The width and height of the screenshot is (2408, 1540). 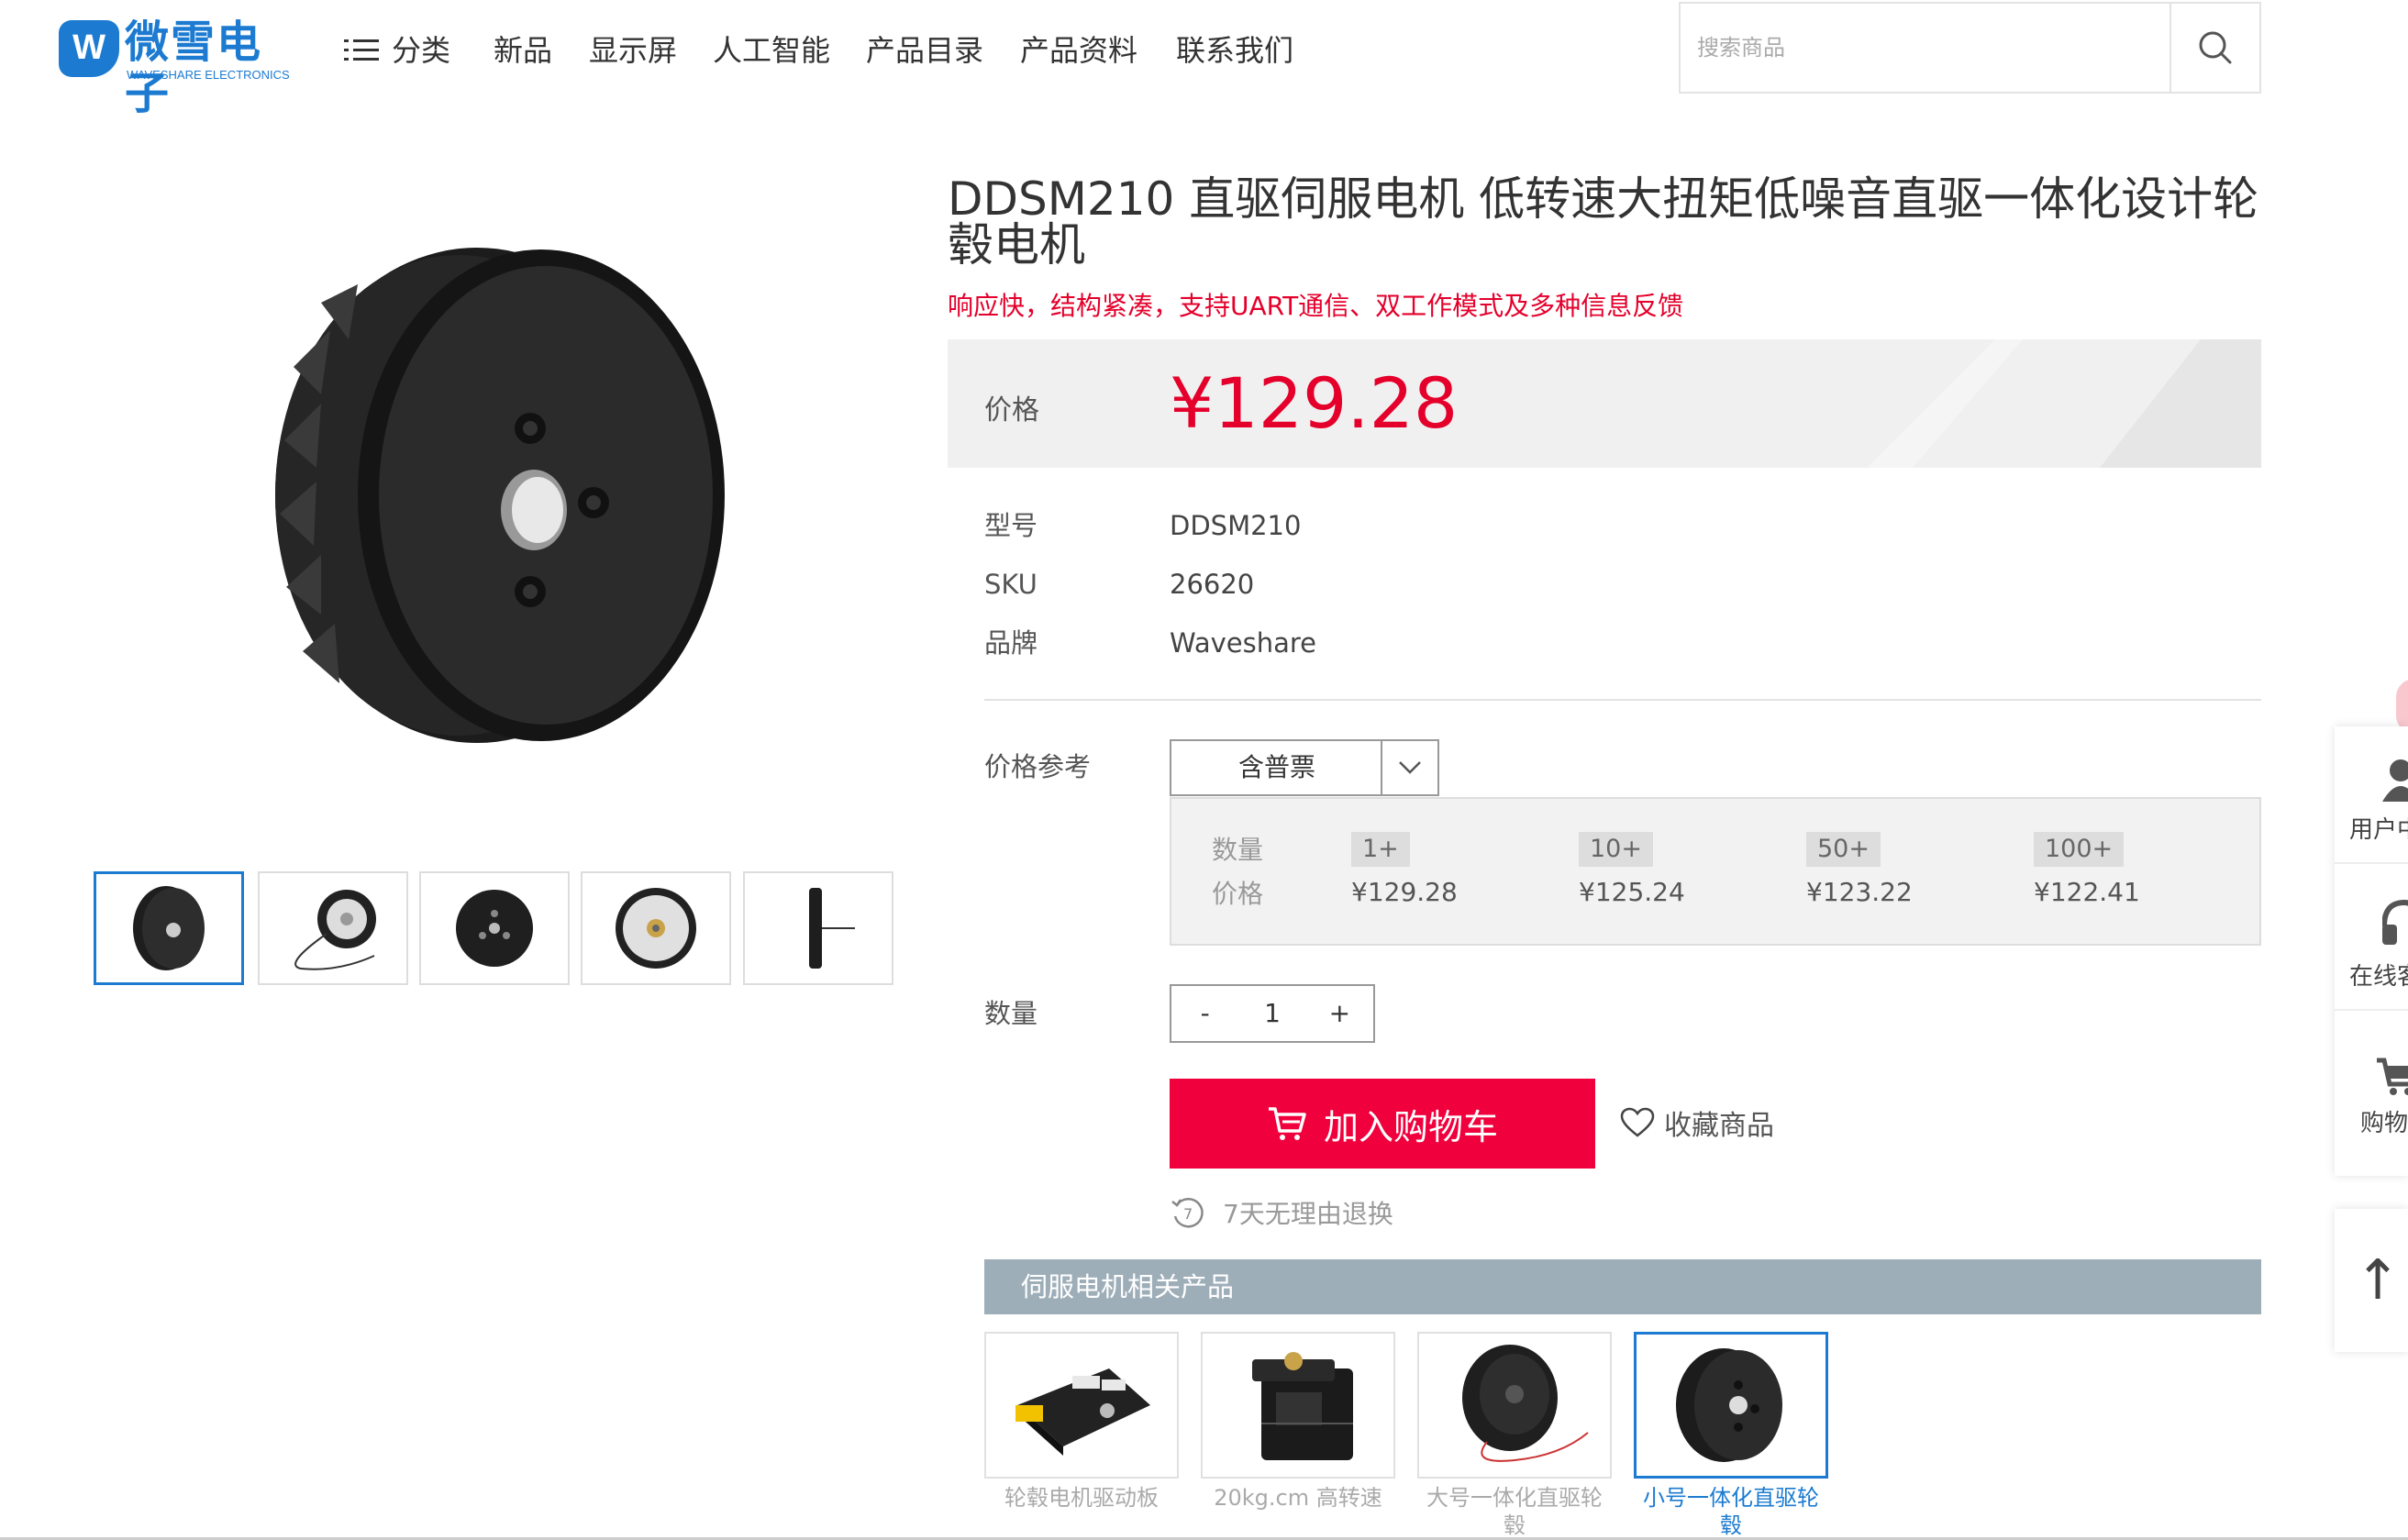 I want to click on nav-item-catalog: 产品目录, so click(x=924, y=50).